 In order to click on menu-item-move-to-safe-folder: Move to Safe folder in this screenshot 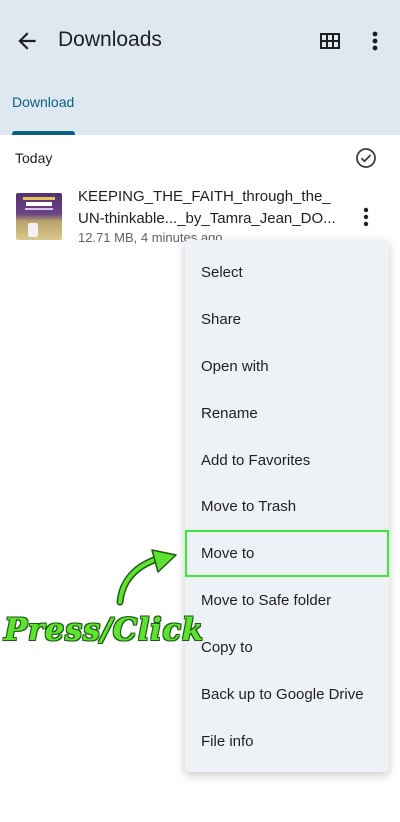, I will do `click(266, 600)`.